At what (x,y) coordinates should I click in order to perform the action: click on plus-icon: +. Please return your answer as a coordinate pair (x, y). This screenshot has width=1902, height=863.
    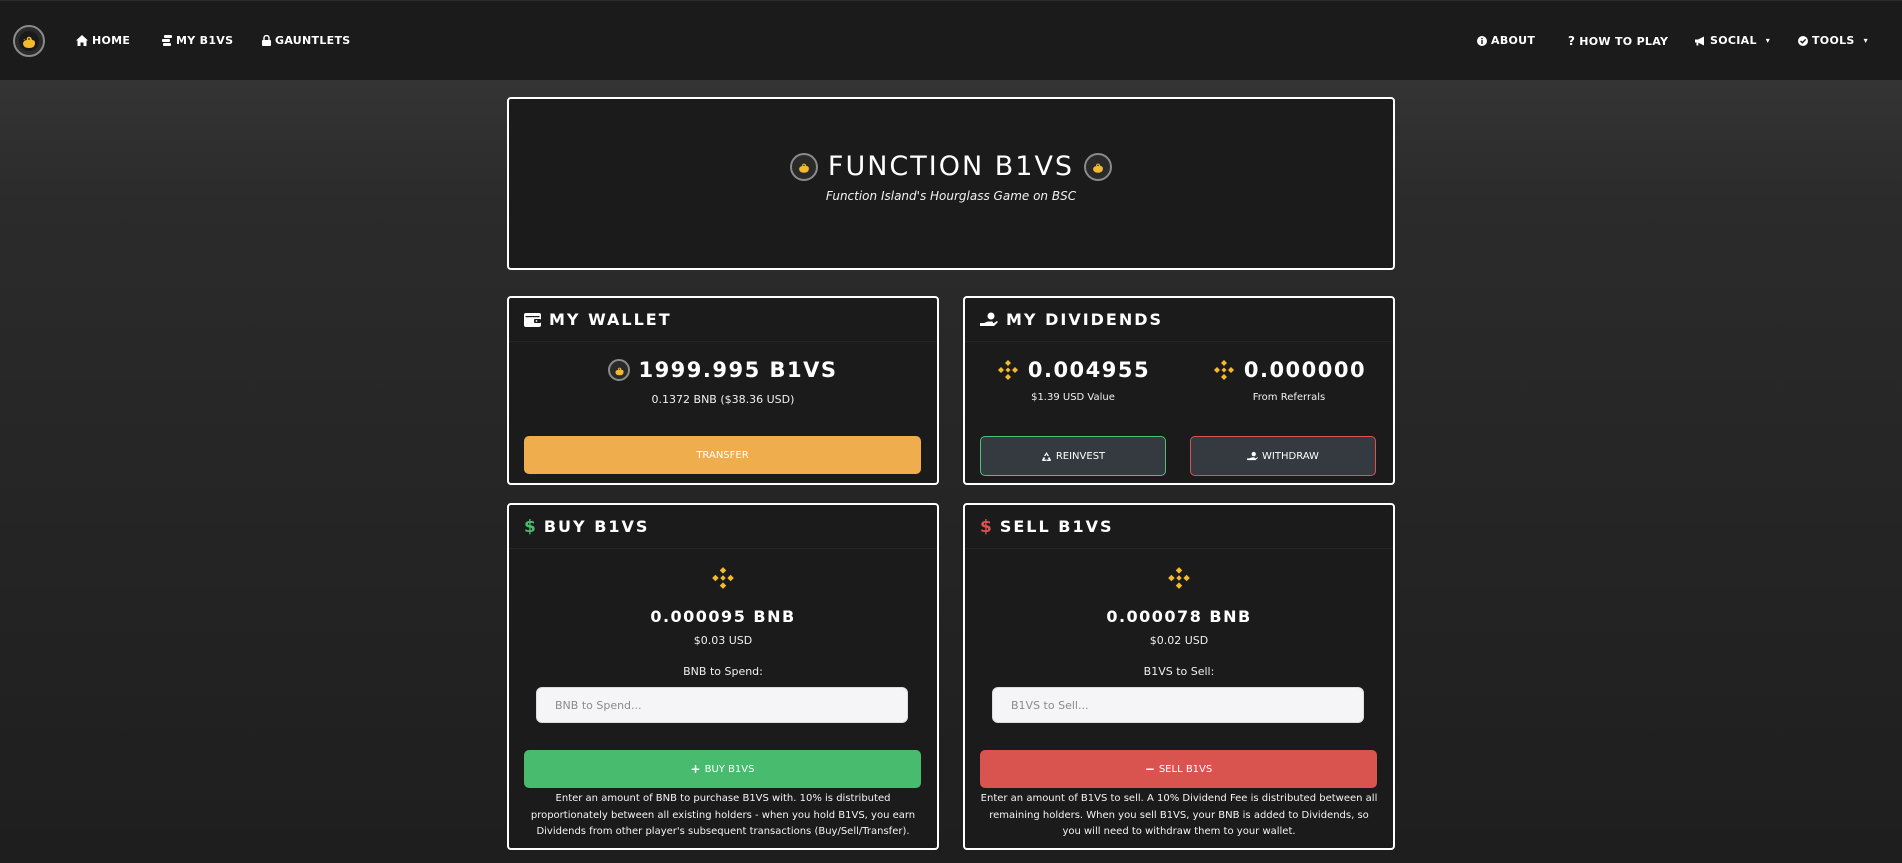
    Looking at the image, I should click on (695, 769).